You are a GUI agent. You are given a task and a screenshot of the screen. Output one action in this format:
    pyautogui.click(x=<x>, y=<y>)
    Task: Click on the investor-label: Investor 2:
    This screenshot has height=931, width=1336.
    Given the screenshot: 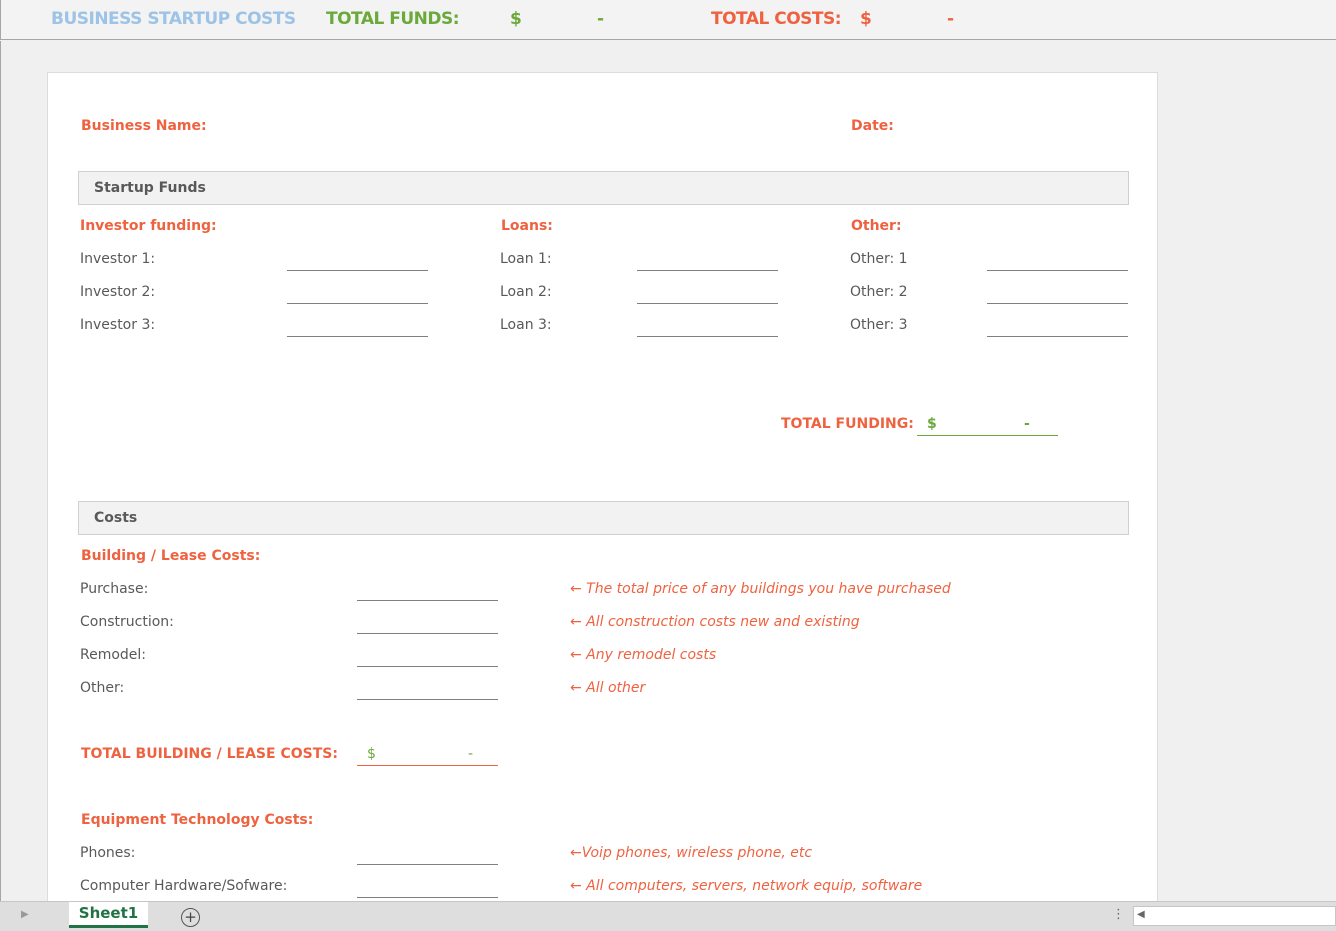 What is the action you would take?
    pyautogui.click(x=118, y=292)
    